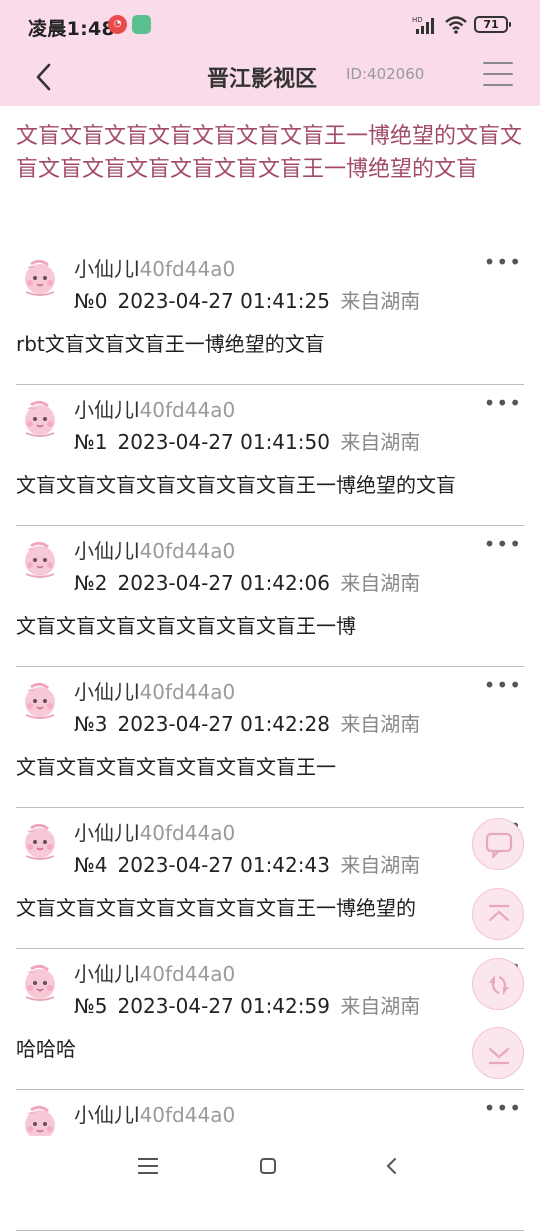 This screenshot has height=1231, width=540. I want to click on refresh-button, so click(498, 984).